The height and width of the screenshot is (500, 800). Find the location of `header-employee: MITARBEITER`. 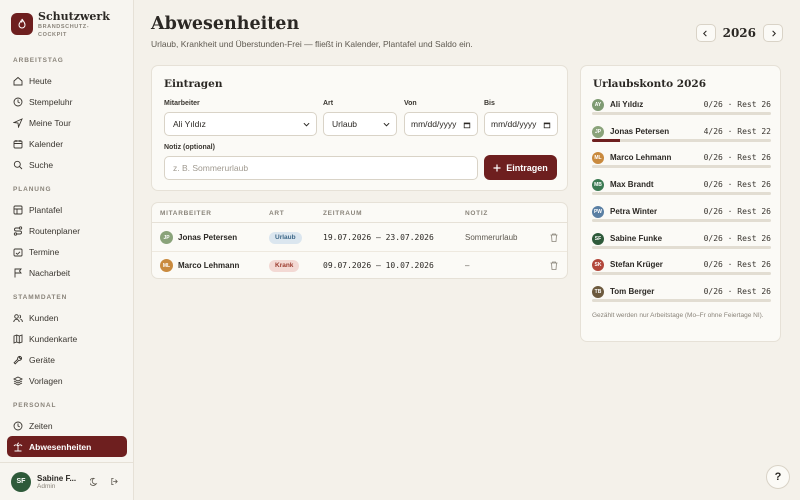

header-employee: MITARBEITER is located at coordinates (186, 213).